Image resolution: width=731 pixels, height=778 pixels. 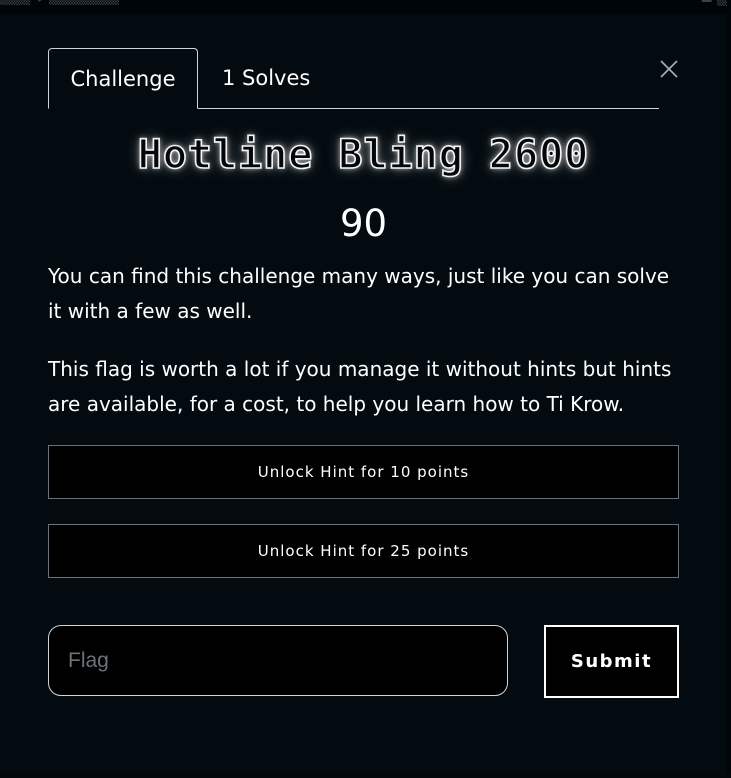 What do you see at coordinates (611, 661) in the screenshot?
I see `submit-button: Submit` at bounding box center [611, 661].